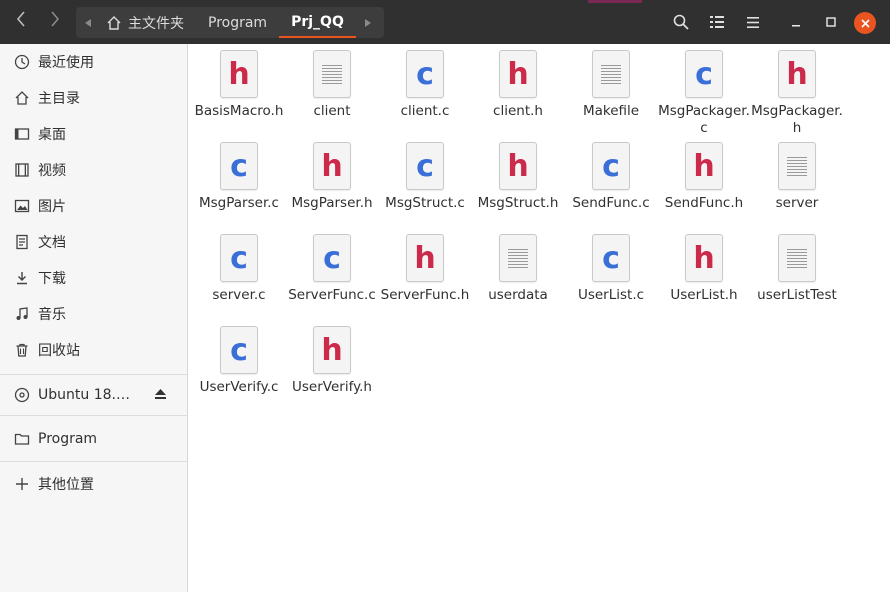  What do you see at coordinates (797, 295) in the screenshot?
I see `file-name: userListTest` at bounding box center [797, 295].